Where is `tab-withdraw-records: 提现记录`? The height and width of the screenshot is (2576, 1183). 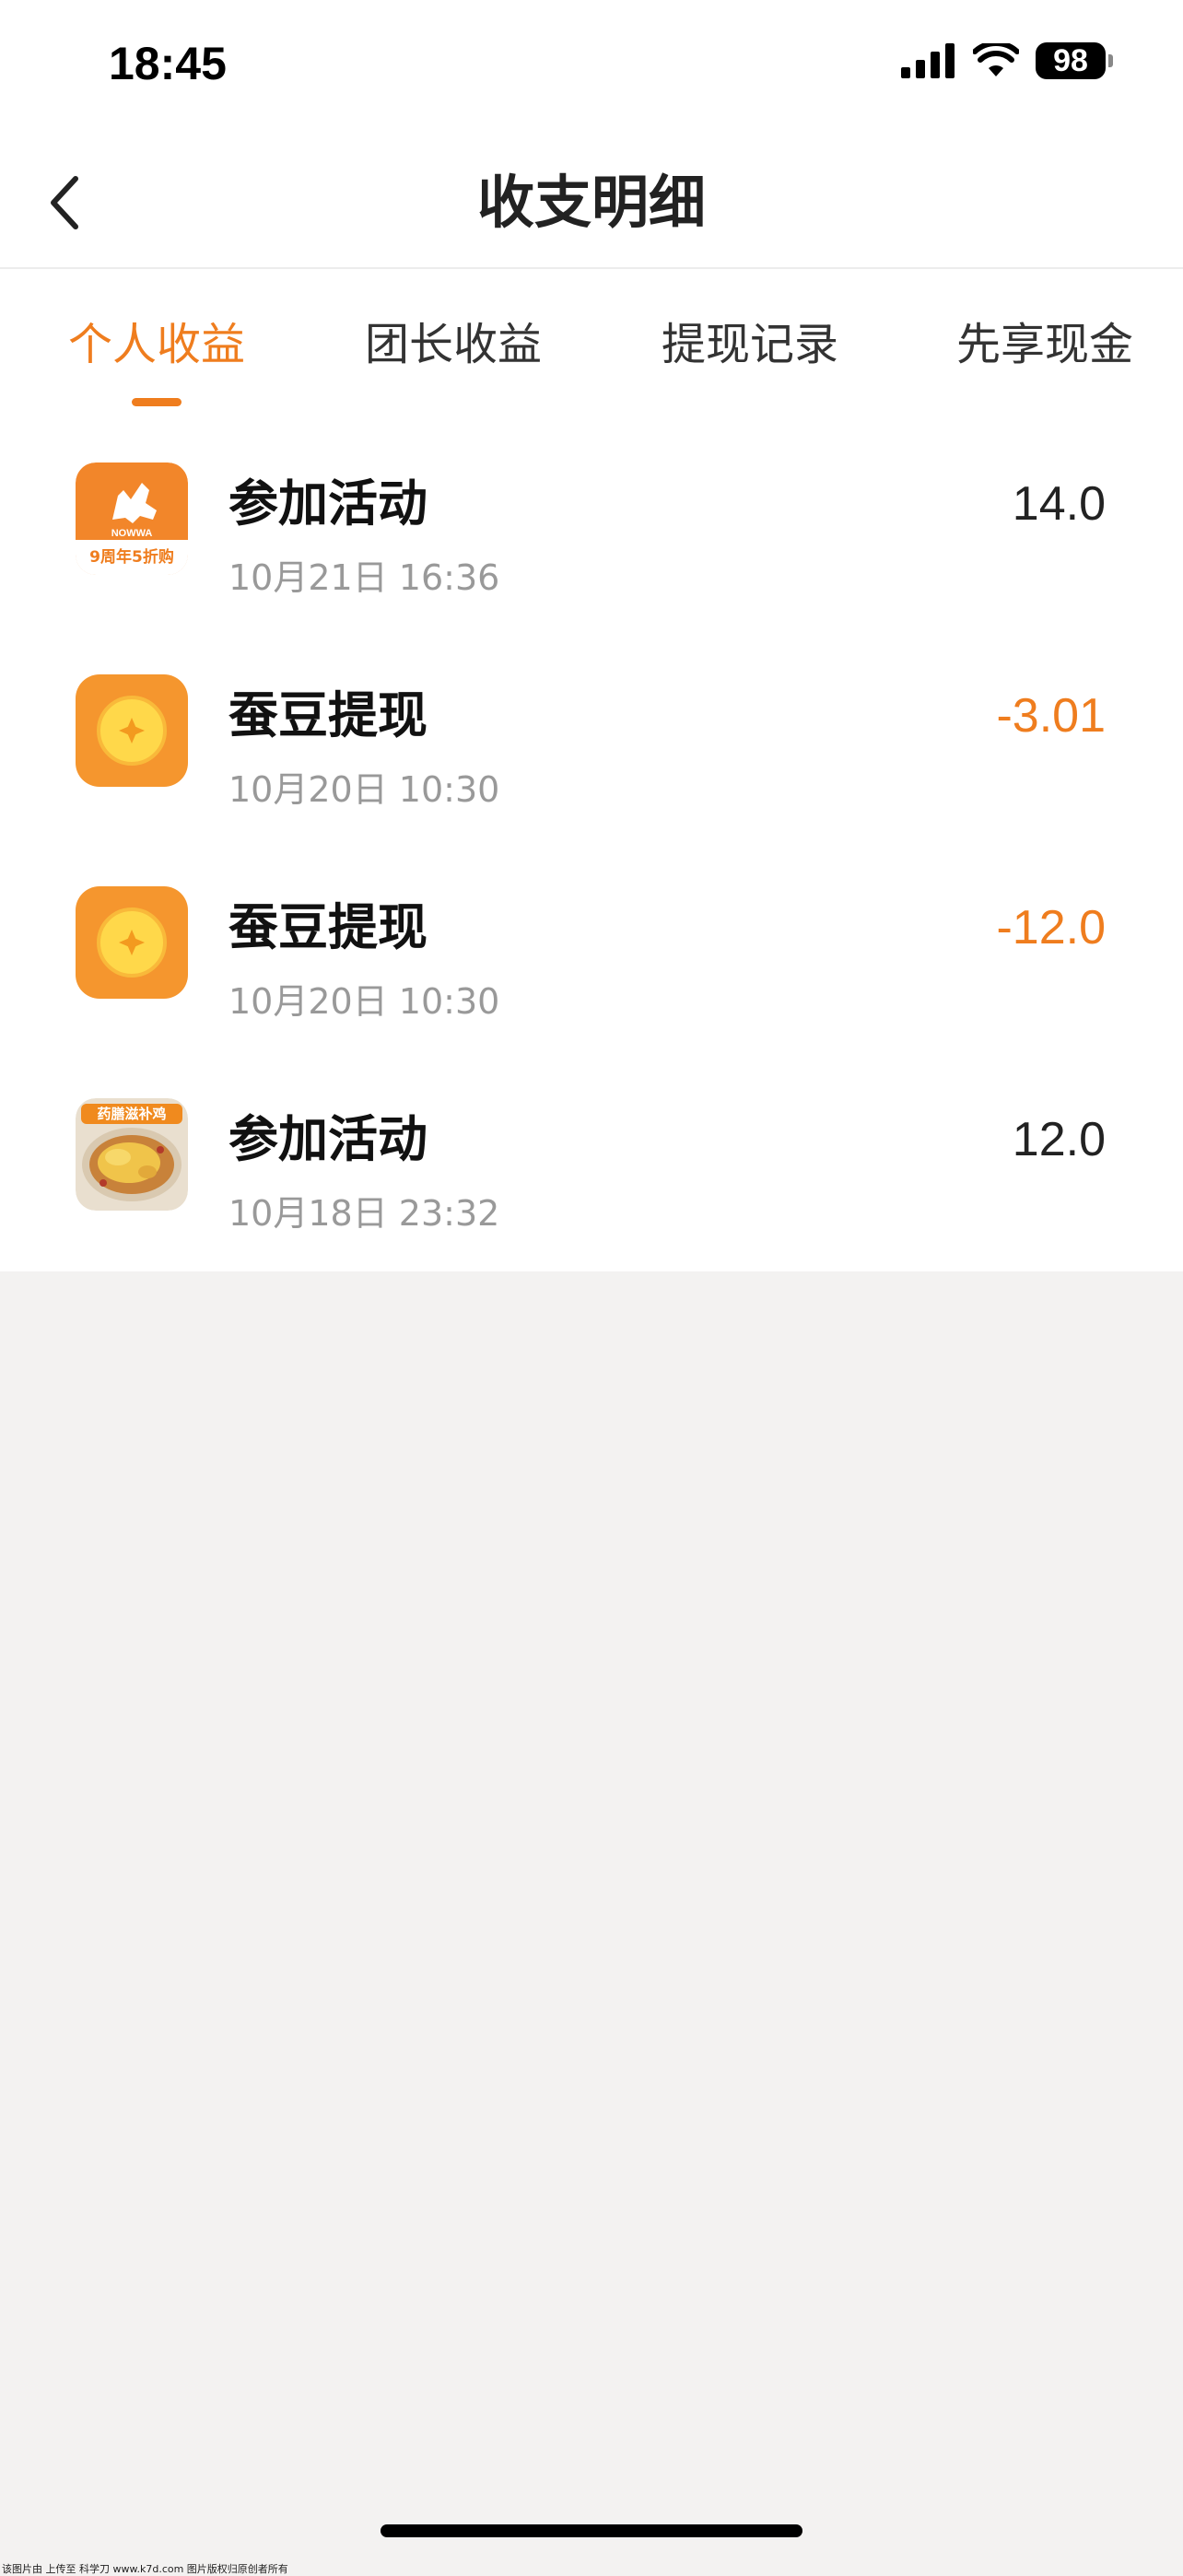 tab-withdraw-records: 提现记录 is located at coordinates (750, 344).